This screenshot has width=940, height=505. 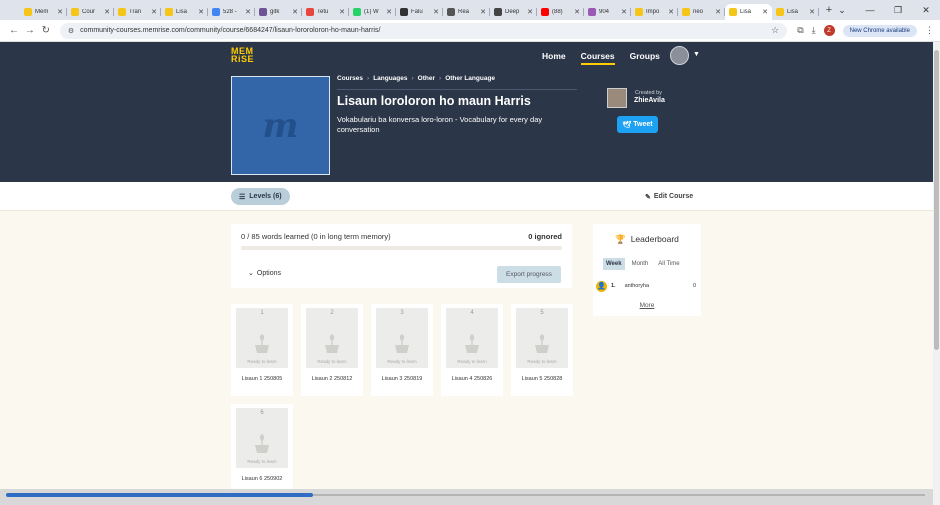 I want to click on browser-tab: Tetu ✕, so click(x=325, y=12).